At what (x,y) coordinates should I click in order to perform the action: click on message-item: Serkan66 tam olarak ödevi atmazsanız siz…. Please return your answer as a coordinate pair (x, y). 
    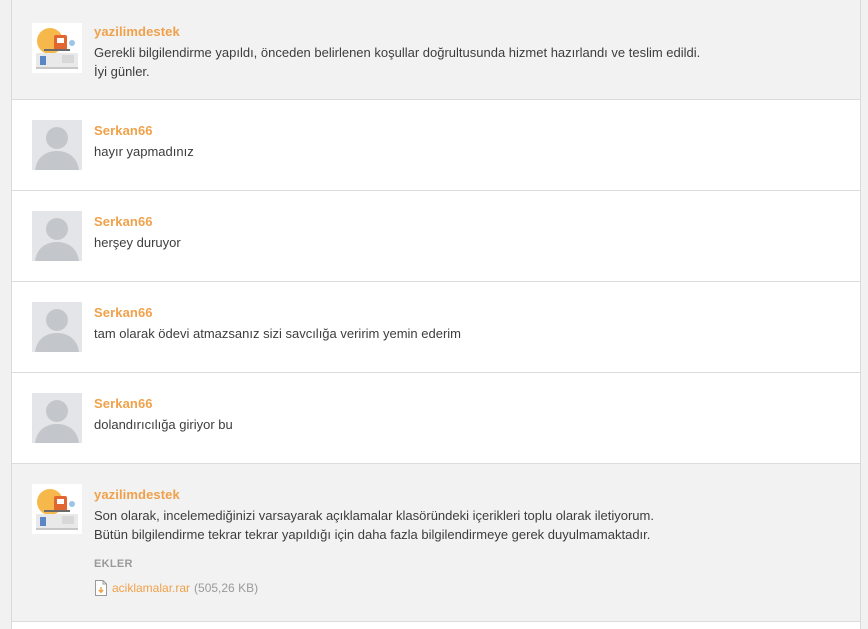
    Looking at the image, I should click on (436, 327).